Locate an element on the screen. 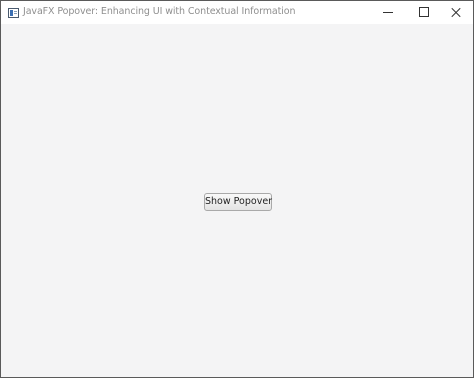  close-icon is located at coordinates (457, 12).